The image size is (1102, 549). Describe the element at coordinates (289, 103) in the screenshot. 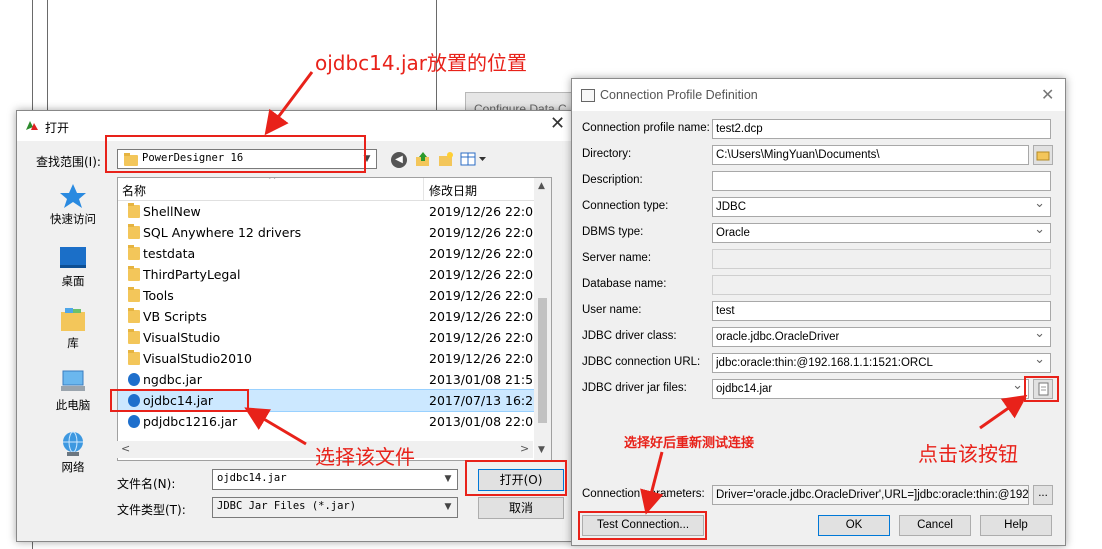

I see `arrow-to-look-in` at that location.